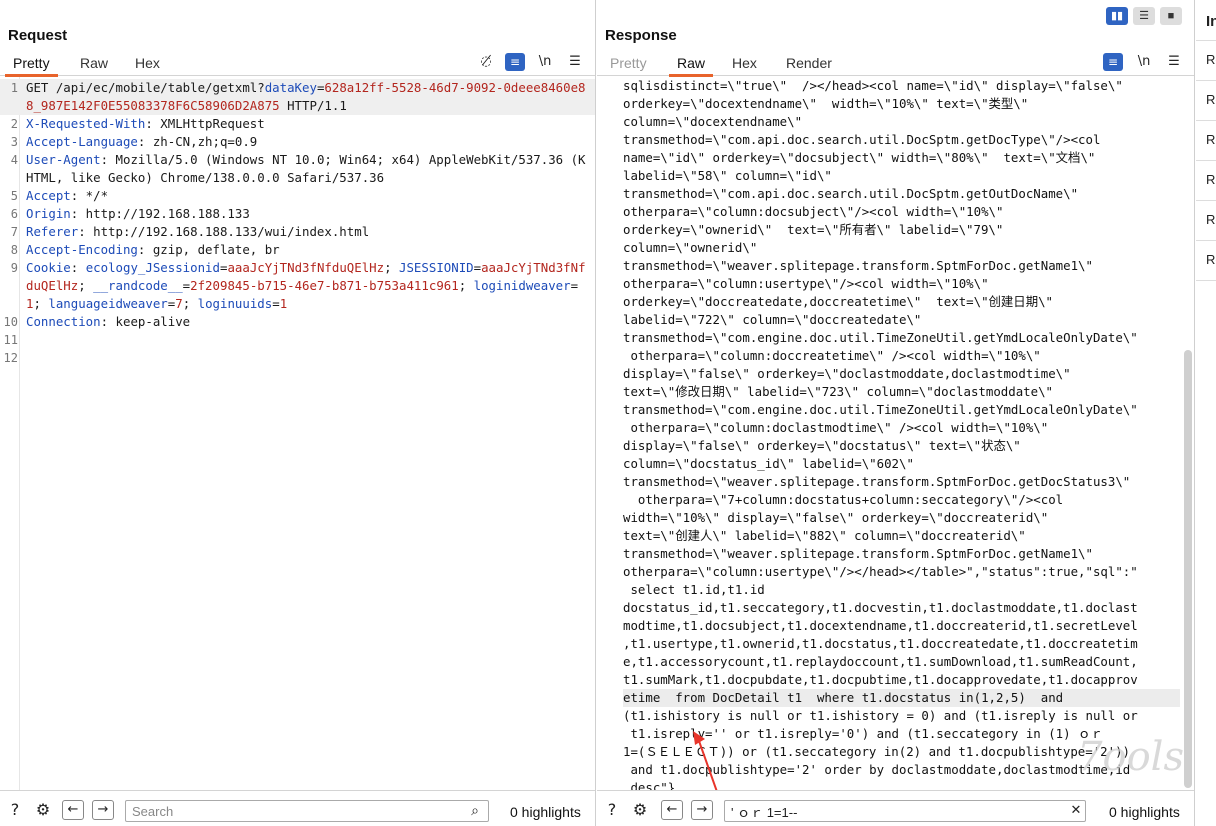  What do you see at coordinates (1188, 569) in the screenshot?
I see `response-scrollbar` at bounding box center [1188, 569].